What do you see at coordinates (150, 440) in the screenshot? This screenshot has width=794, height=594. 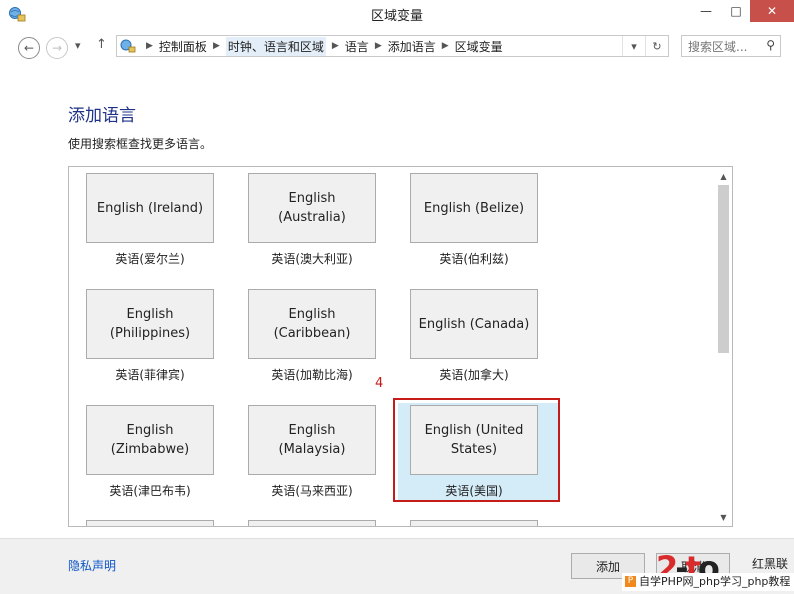 I see `language-tile-english-zimbabwe: English (Zimbabwe)` at bounding box center [150, 440].